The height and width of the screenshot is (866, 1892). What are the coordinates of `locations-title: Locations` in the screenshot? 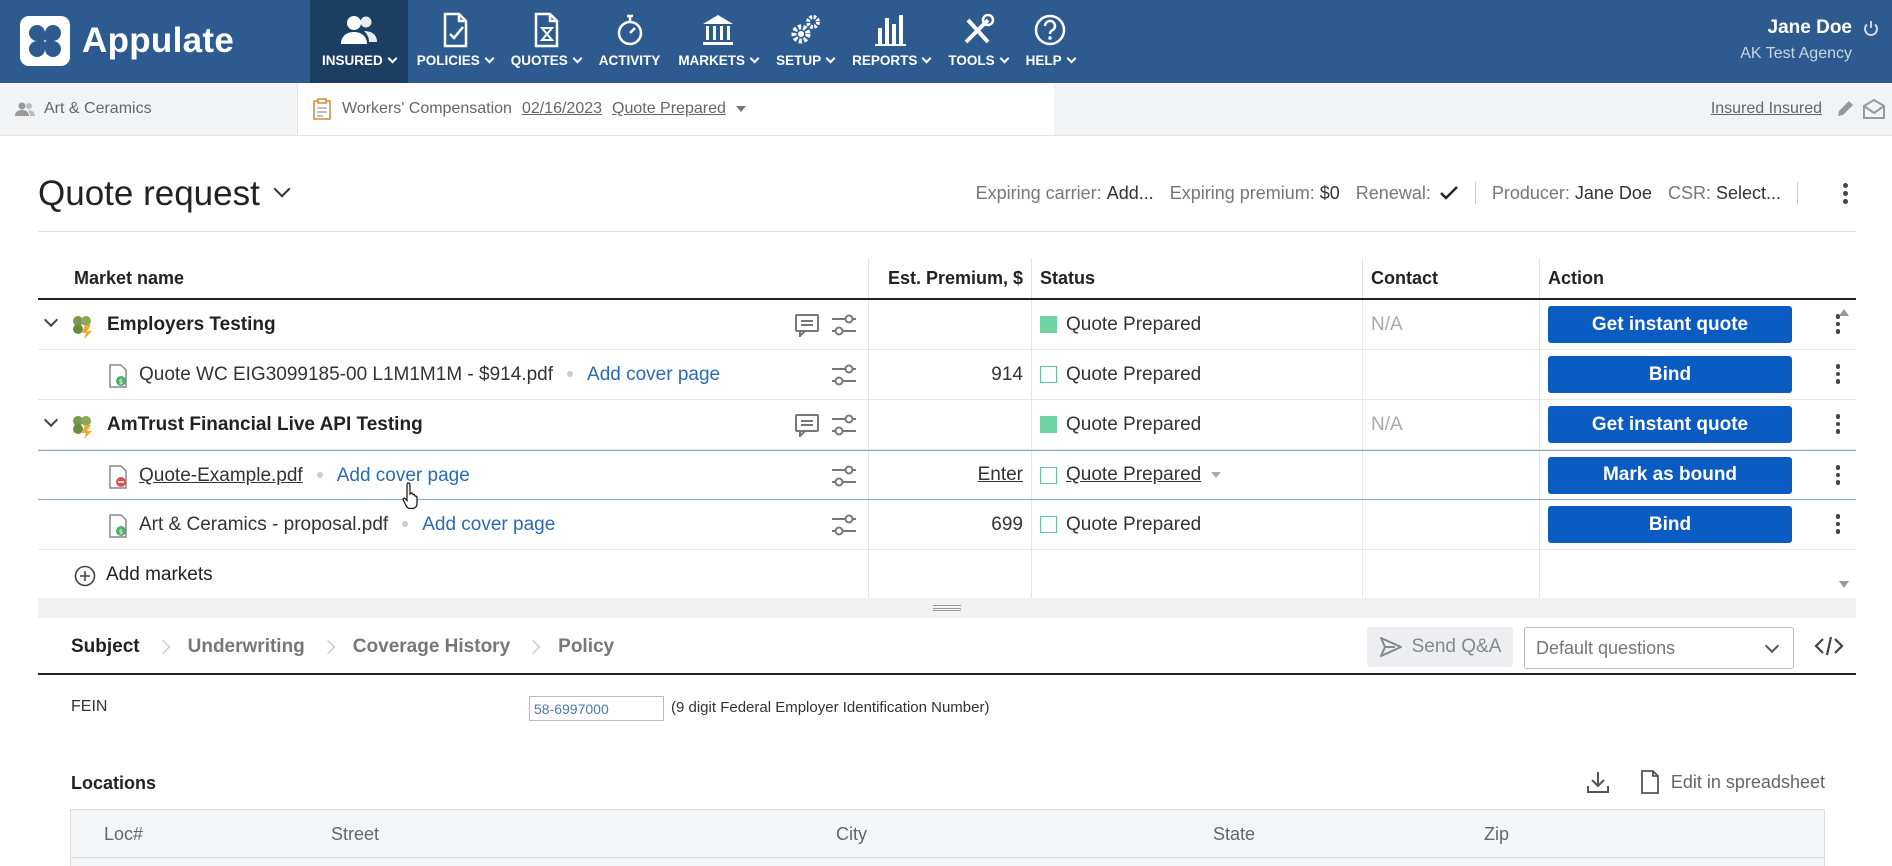 It's located at (114, 783).